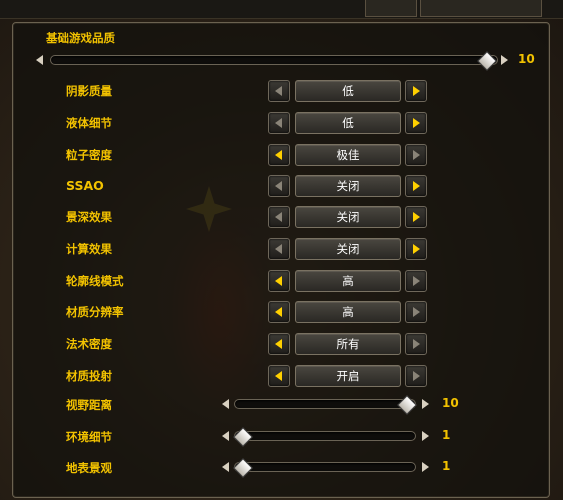  I want to click on setting-label: 景深效果, so click(89, 217).